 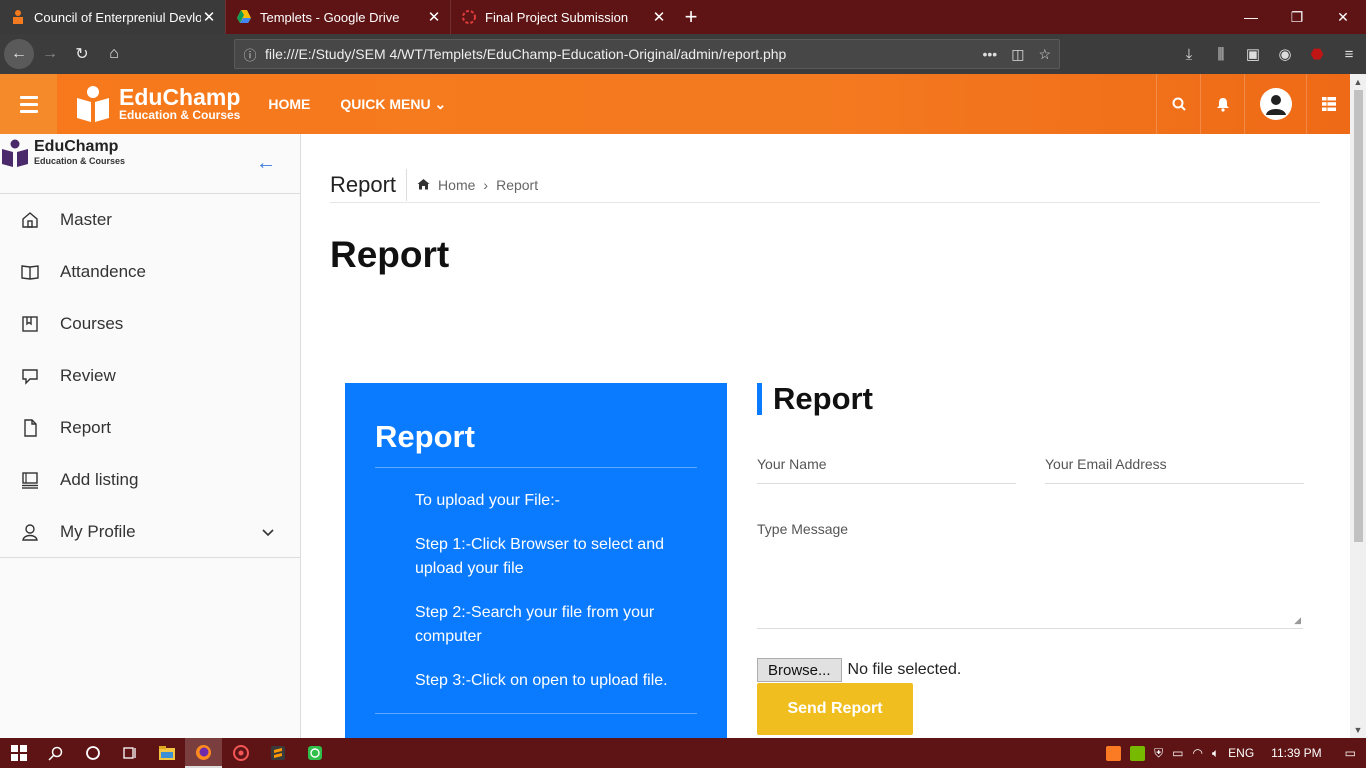 What do you see at coordinates (1297, 17) in the screenshot?
I see `restore-icon: ❐` at bounding box center [1297, 17].